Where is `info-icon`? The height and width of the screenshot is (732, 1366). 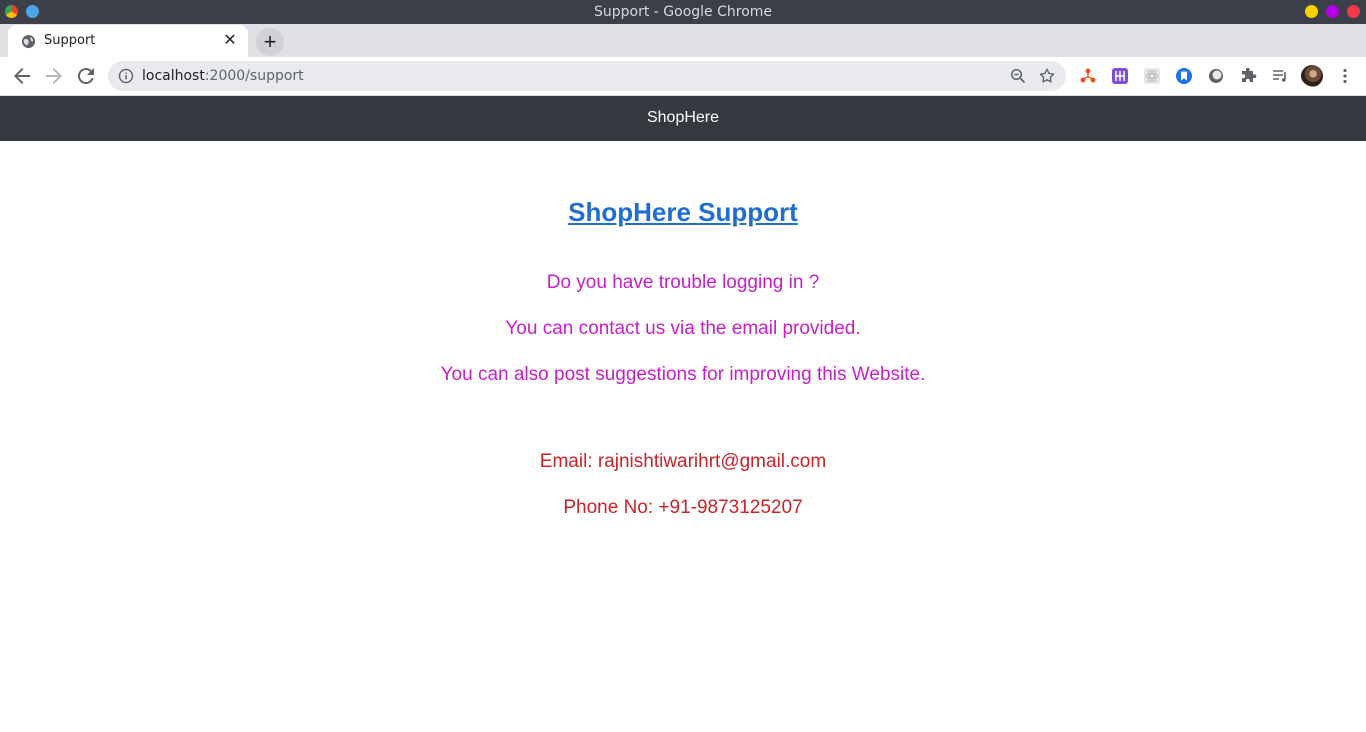
info-icon is located at coordinates (126, 76).